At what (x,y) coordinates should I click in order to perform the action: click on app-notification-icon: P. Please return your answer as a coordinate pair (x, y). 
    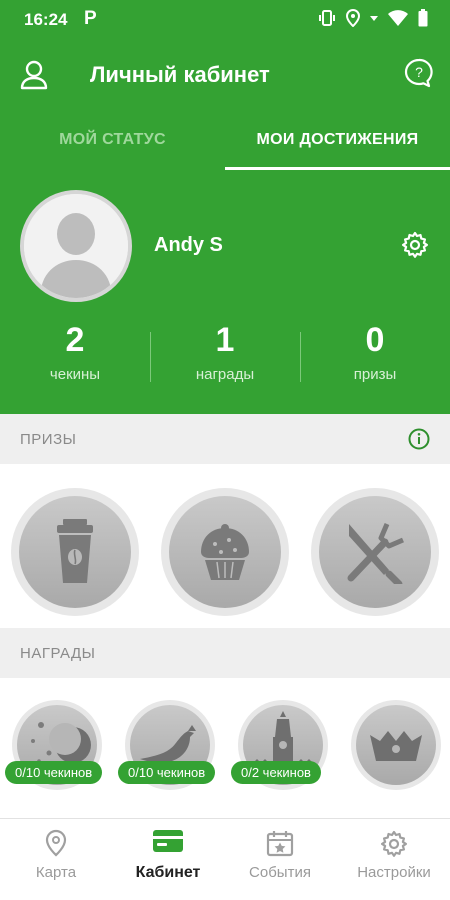
    Looking at the image, I should click on (90, 18).